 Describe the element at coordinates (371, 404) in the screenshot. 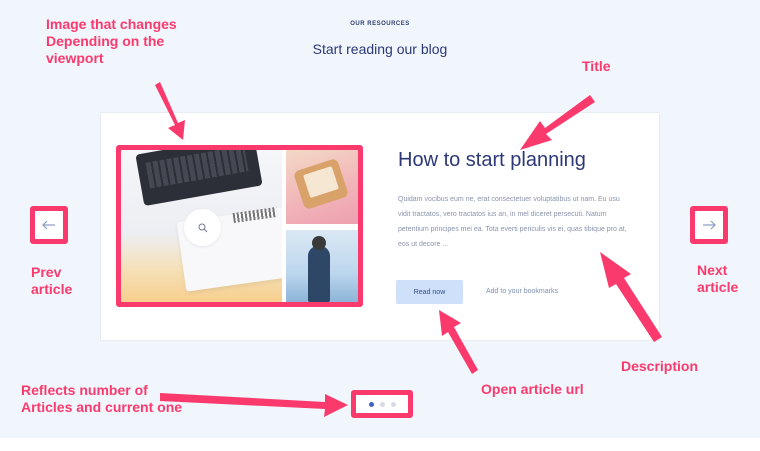

I see `pagination-dot-active` at that location.